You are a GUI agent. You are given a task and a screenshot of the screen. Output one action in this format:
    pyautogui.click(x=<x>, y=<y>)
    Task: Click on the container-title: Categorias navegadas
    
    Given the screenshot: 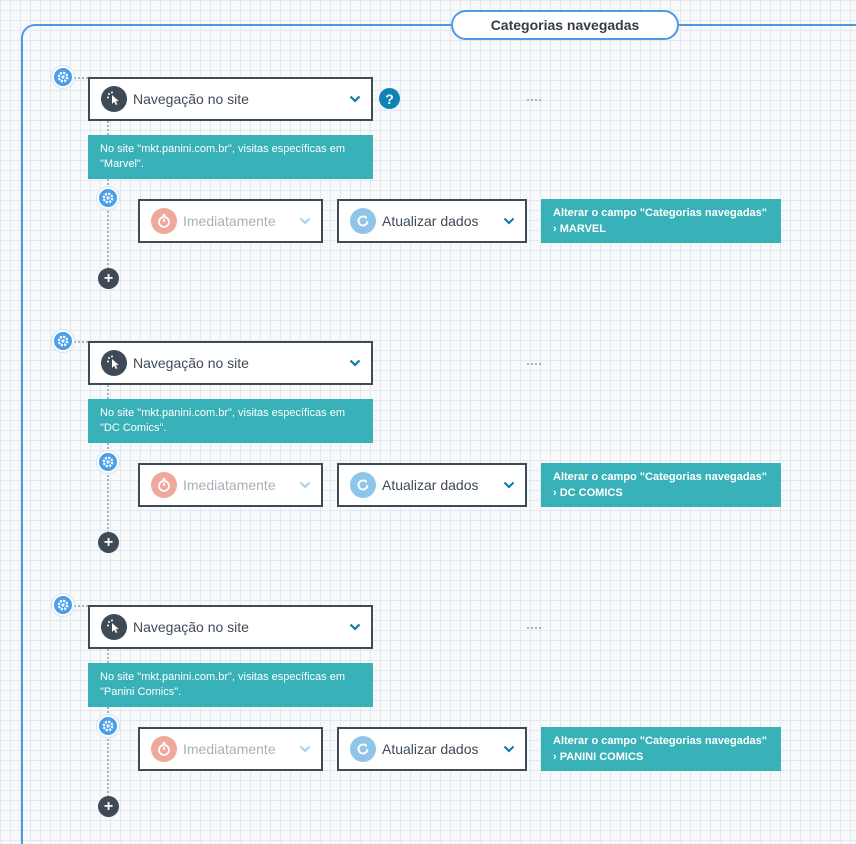 What is the action you would take?
    pyautogui.click(x=565, y=25)
    